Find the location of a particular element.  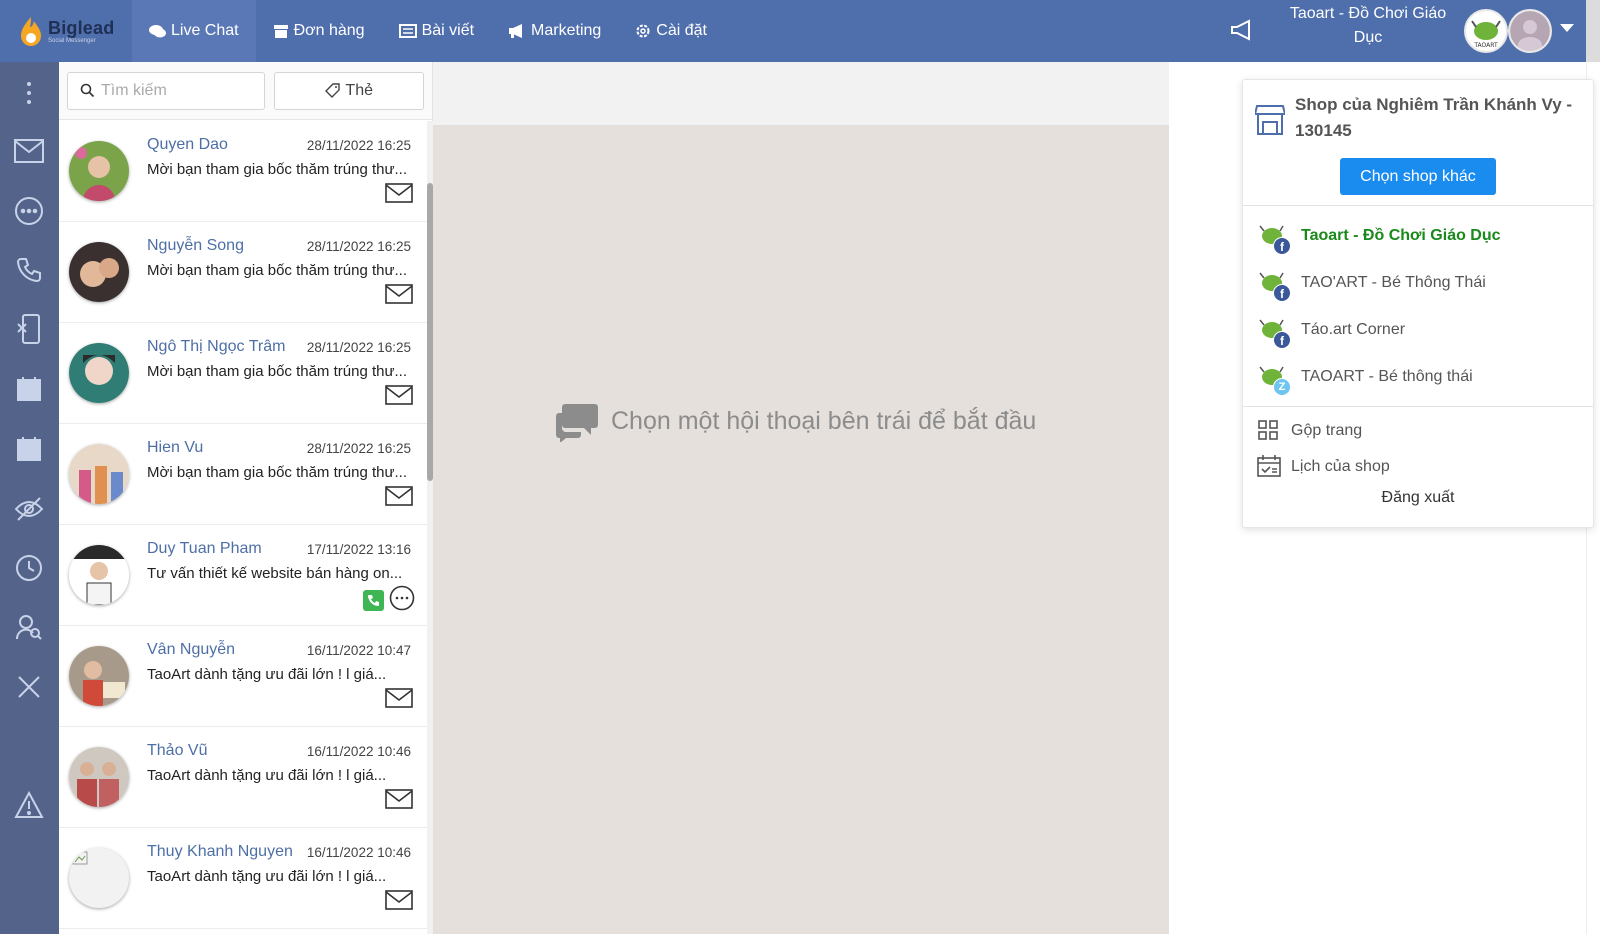

warning-icon is located at coordinates (29, 805).